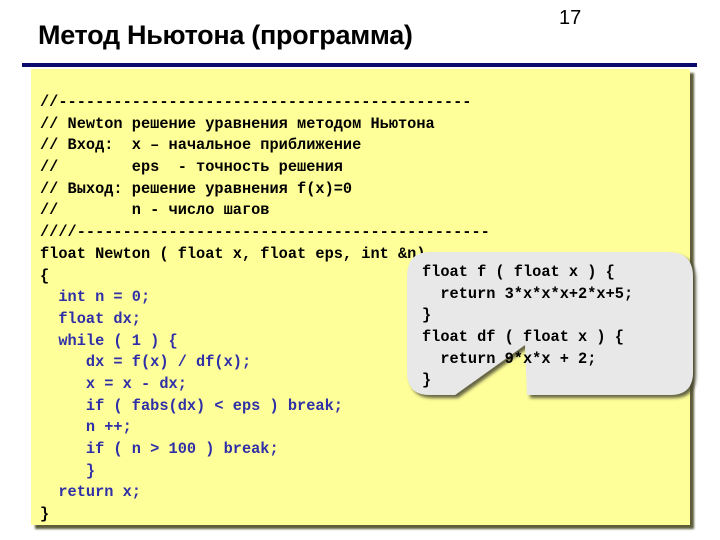  Describe the element at coordinates (518, 272) in the screenshot. I see `callout-line: float f ( float x ) {` at that location.